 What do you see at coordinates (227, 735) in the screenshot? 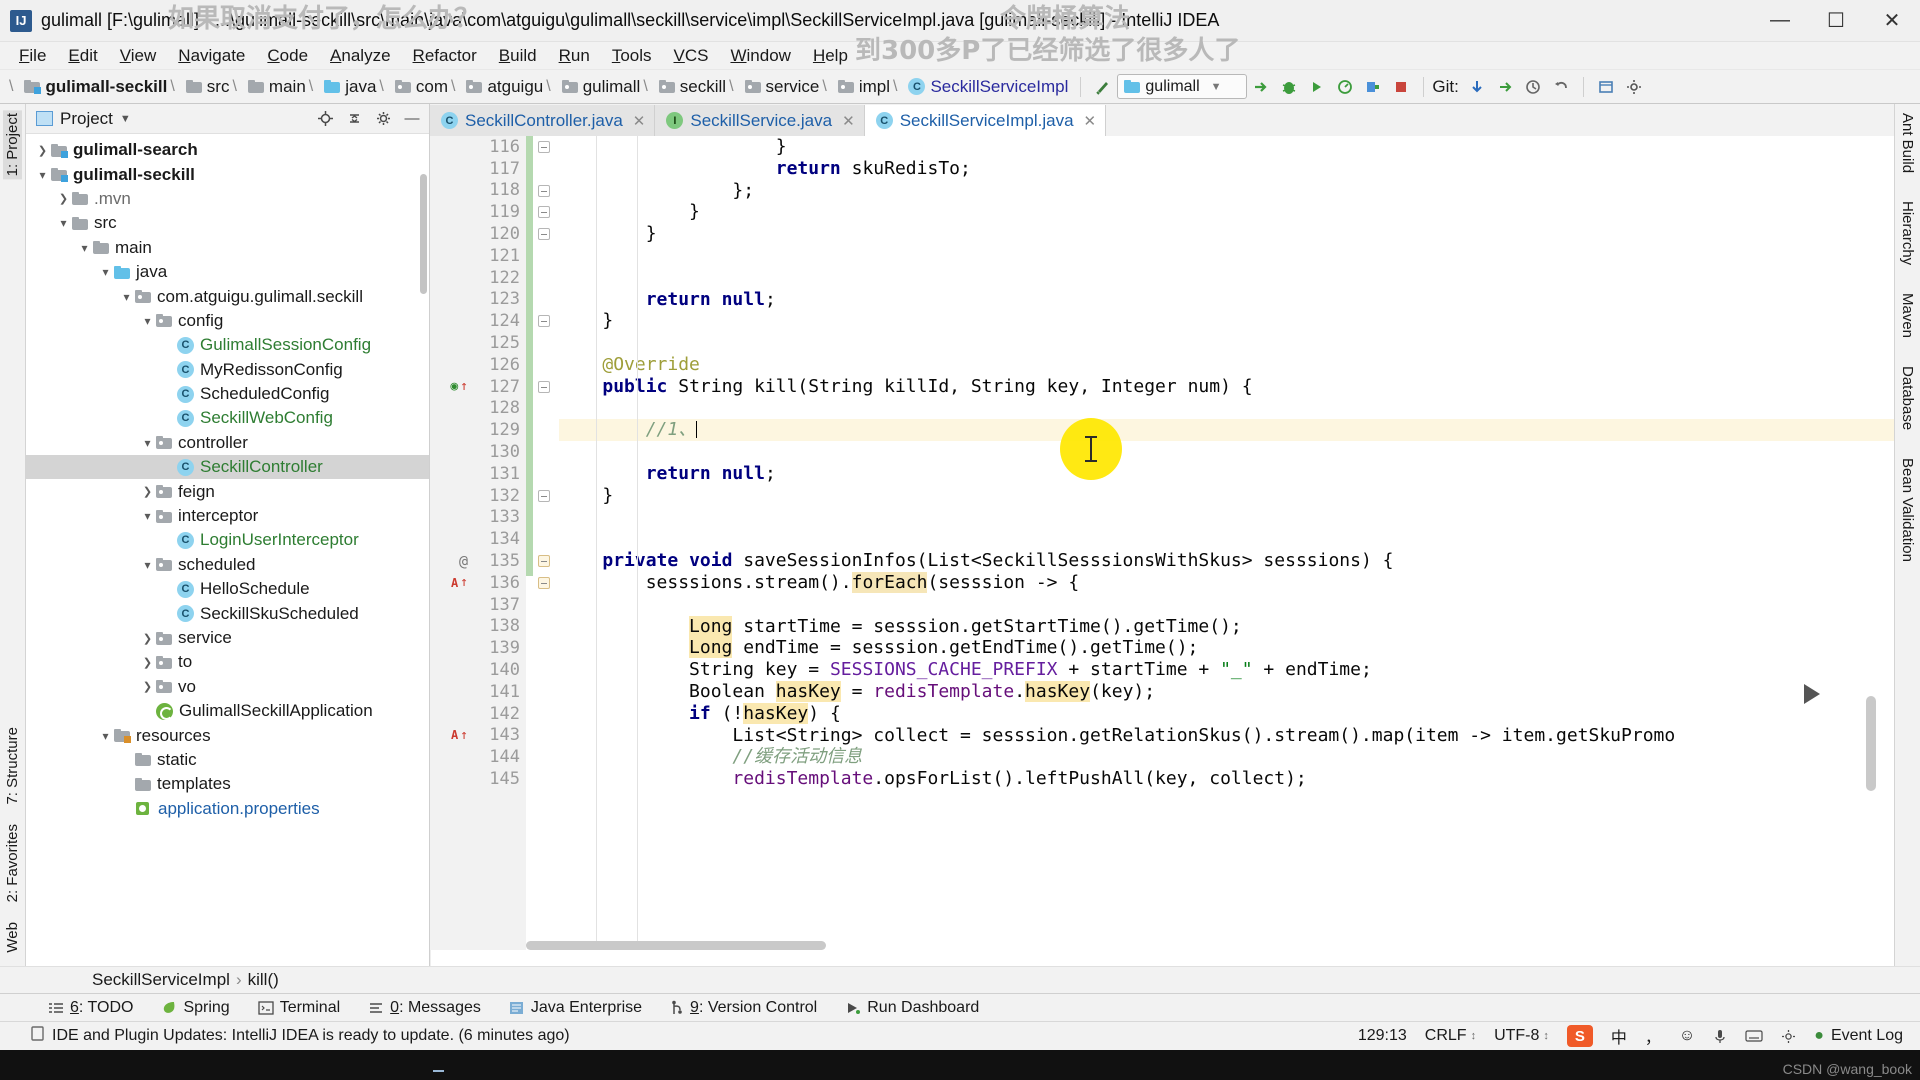
I see `tree-item-resources: ▾ resources` at bounding box center [227, 735].